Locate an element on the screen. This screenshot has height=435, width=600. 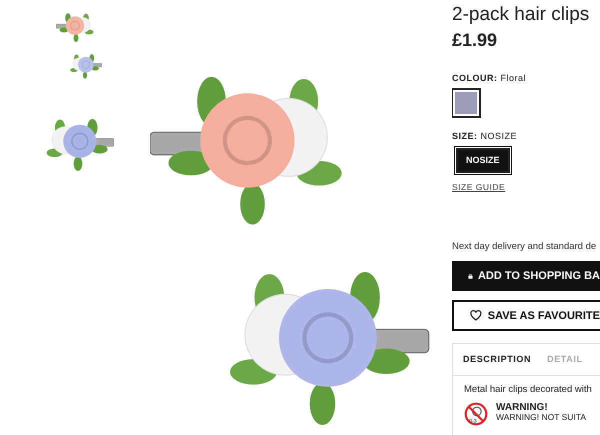
warning-text: WARNING! NOT SUITA is located at coordinates (541, 417).